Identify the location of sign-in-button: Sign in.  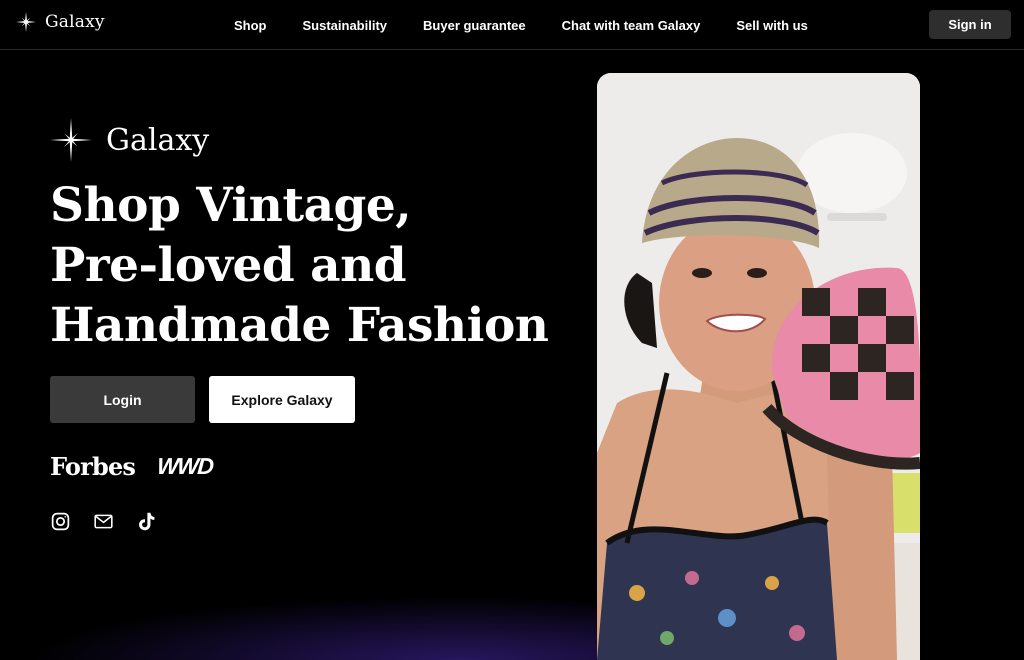
(970, 24).